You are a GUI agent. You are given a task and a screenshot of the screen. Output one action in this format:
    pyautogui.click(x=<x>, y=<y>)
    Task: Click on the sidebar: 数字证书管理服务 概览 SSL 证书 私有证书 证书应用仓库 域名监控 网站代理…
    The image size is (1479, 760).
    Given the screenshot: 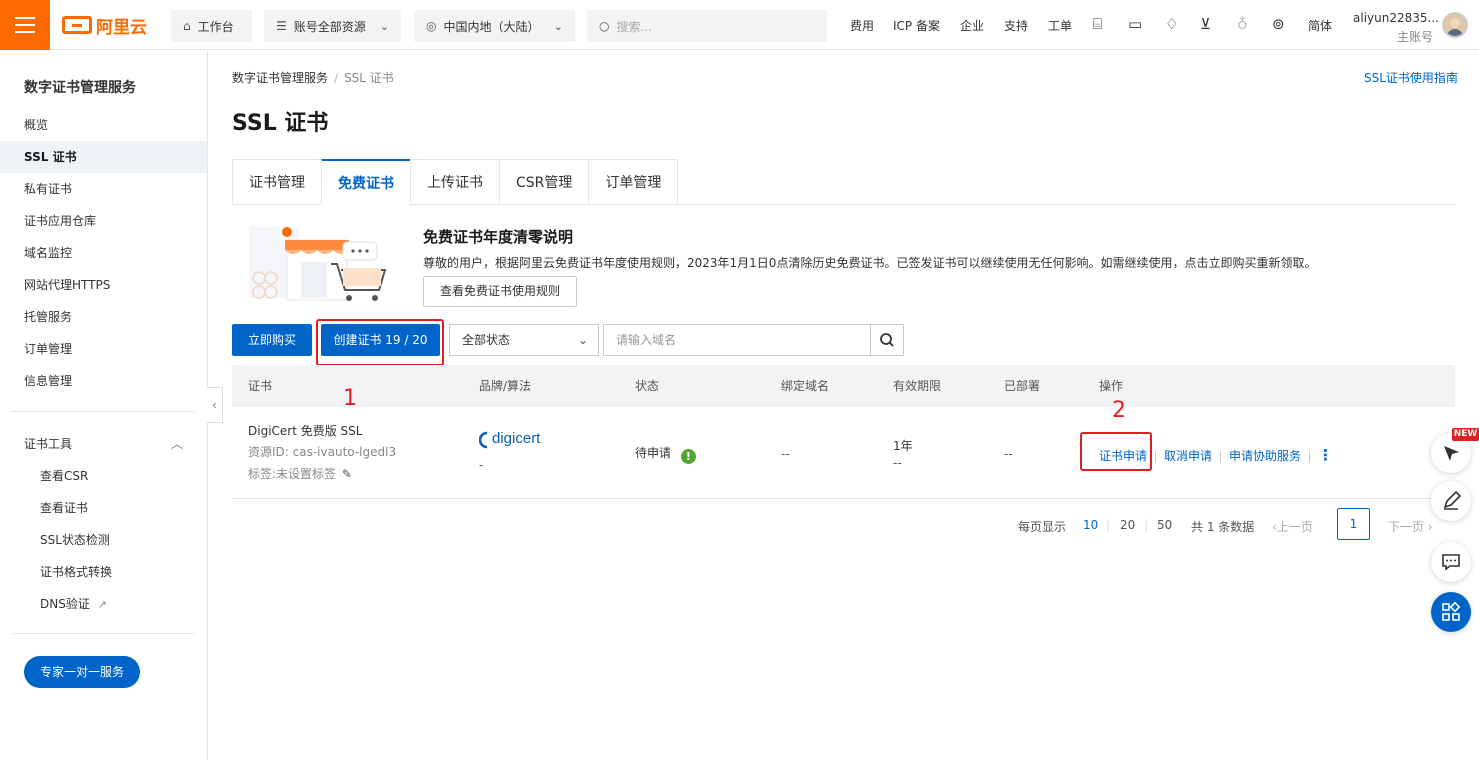 What is the action you would take?
    pyautogui.click(x=104, y=405)
    